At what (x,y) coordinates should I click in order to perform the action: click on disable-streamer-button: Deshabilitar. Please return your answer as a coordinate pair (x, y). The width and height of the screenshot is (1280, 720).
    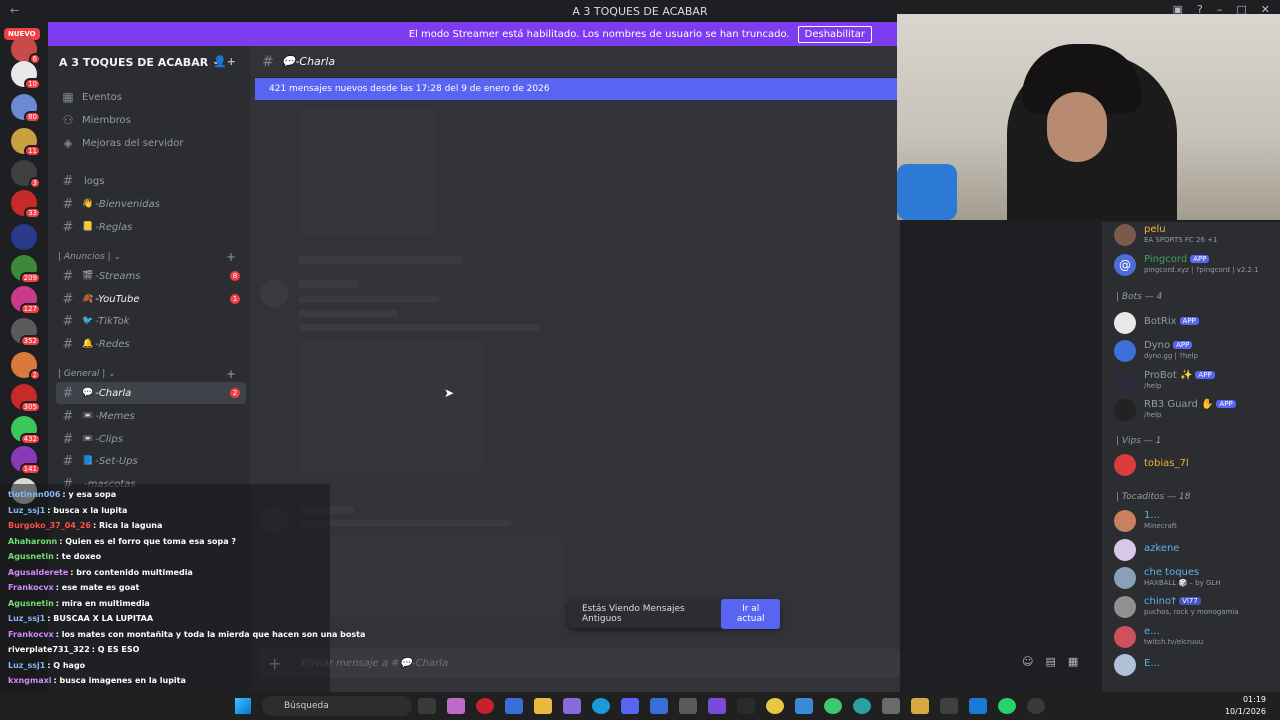
    Looking at the image, I should click on (834, 34).